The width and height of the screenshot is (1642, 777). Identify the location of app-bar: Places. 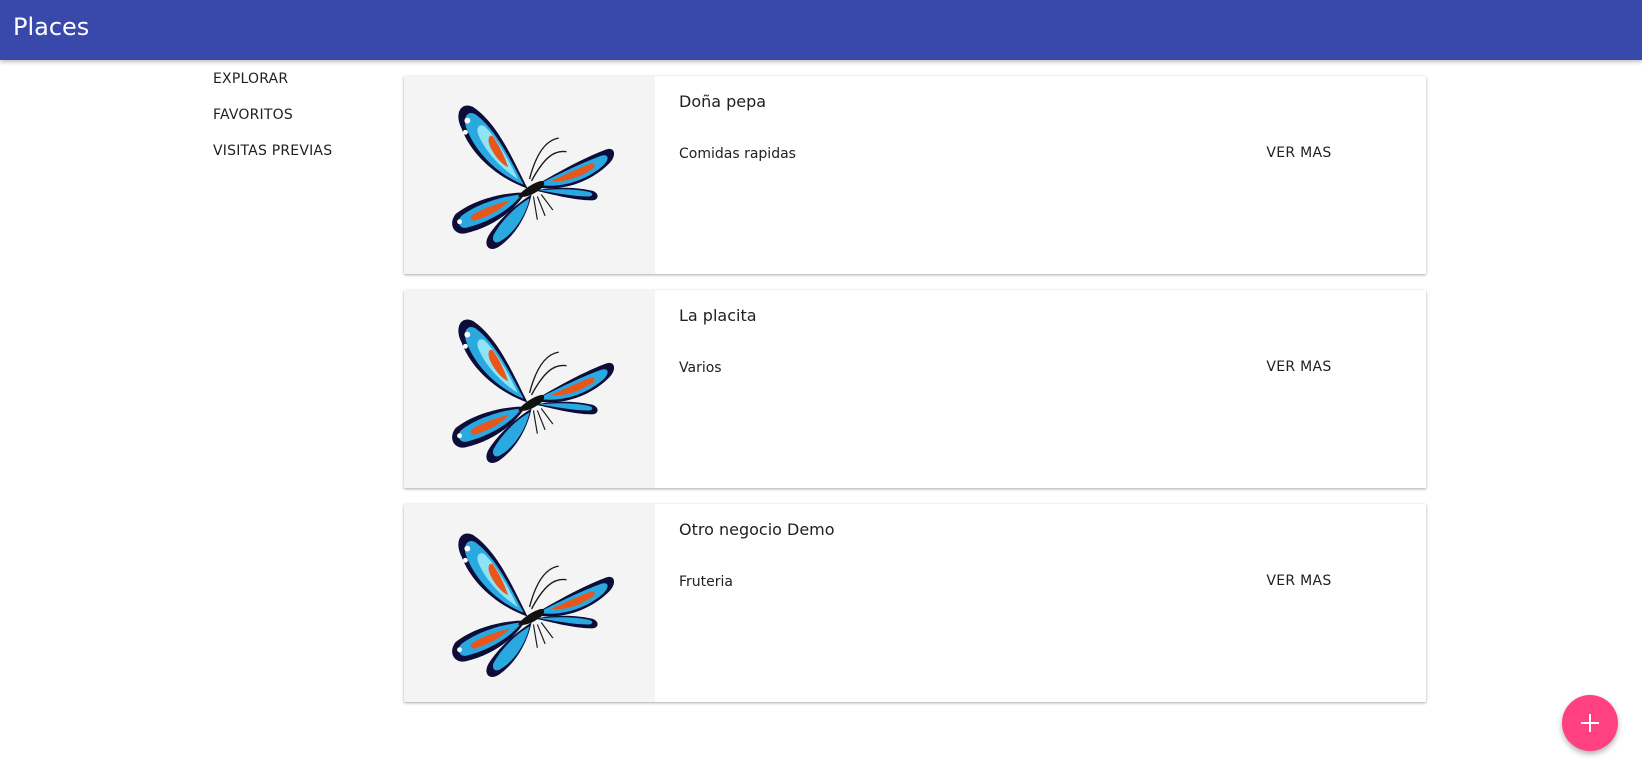
(821, 30).